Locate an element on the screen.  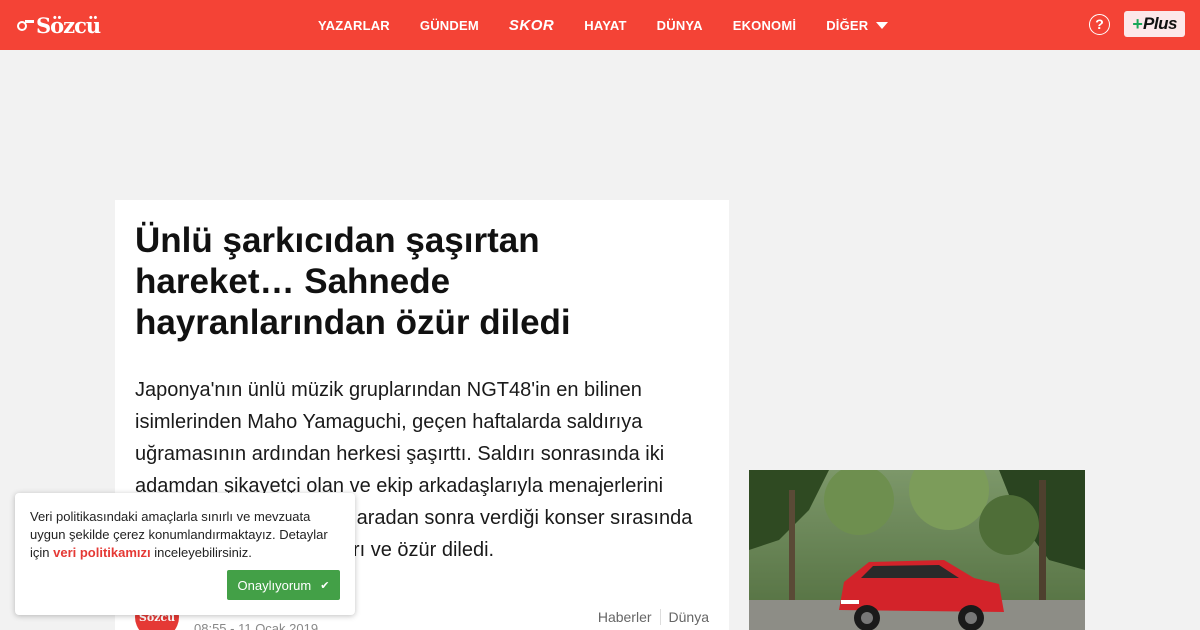
nav-item-skor: SKOR is located at coordinates (531, 25).